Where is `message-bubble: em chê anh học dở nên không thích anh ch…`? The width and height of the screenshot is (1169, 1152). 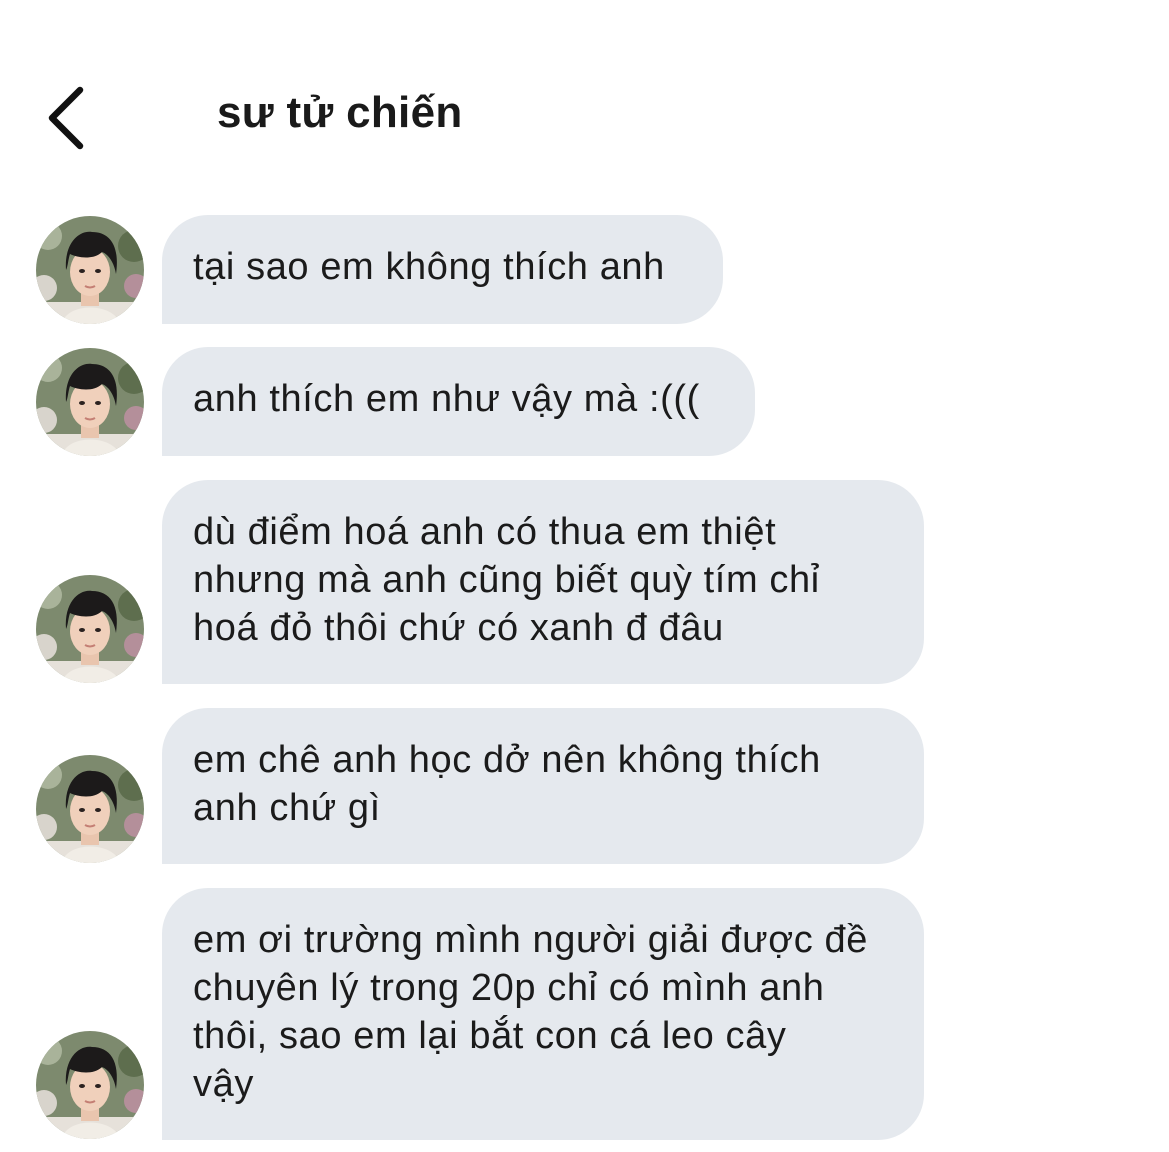 message-bubble: em chê anh học dở nên không thích anh ch… is located at coordinates (543, 786).